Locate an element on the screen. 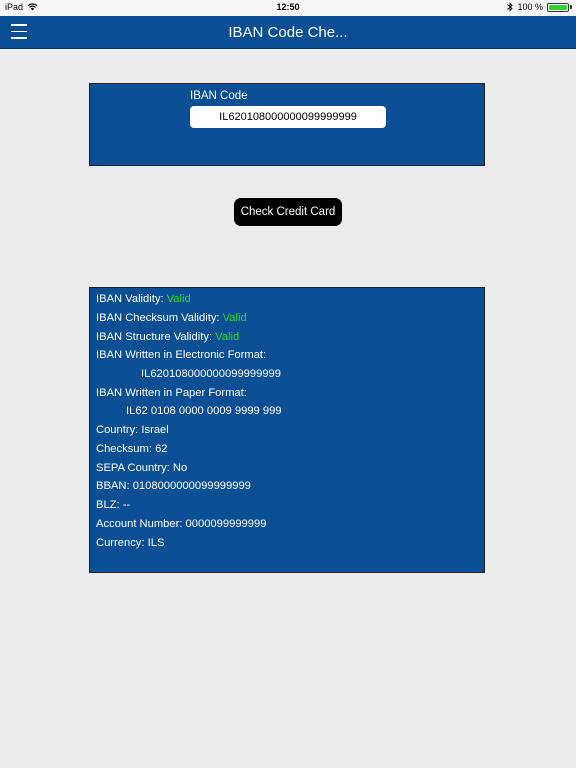  iban-input-label: IBAN Code is located at coordinates (219, 96).